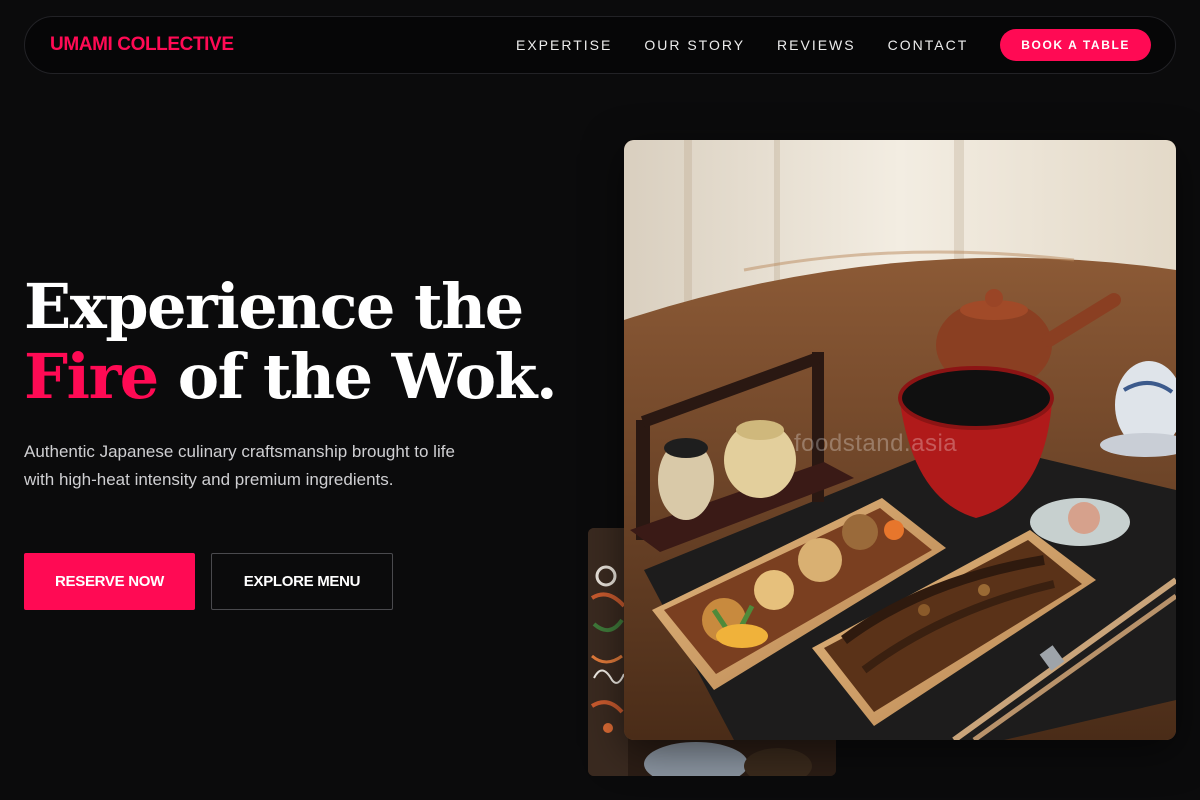 The image size is (1200, 800). What do you see at coordinates (876, 443) in the screenshot?
I see `image-watermark: foodstand.asia` at bounding box center [876, 443].